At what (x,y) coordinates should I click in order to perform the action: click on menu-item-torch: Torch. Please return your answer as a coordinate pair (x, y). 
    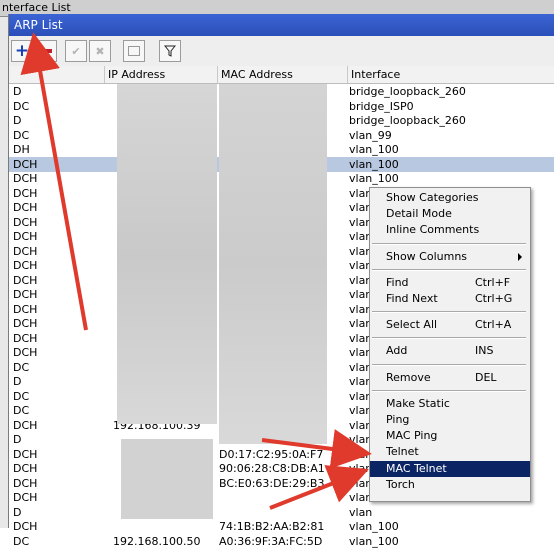
    Looking at the image, I should click on (450, 485).